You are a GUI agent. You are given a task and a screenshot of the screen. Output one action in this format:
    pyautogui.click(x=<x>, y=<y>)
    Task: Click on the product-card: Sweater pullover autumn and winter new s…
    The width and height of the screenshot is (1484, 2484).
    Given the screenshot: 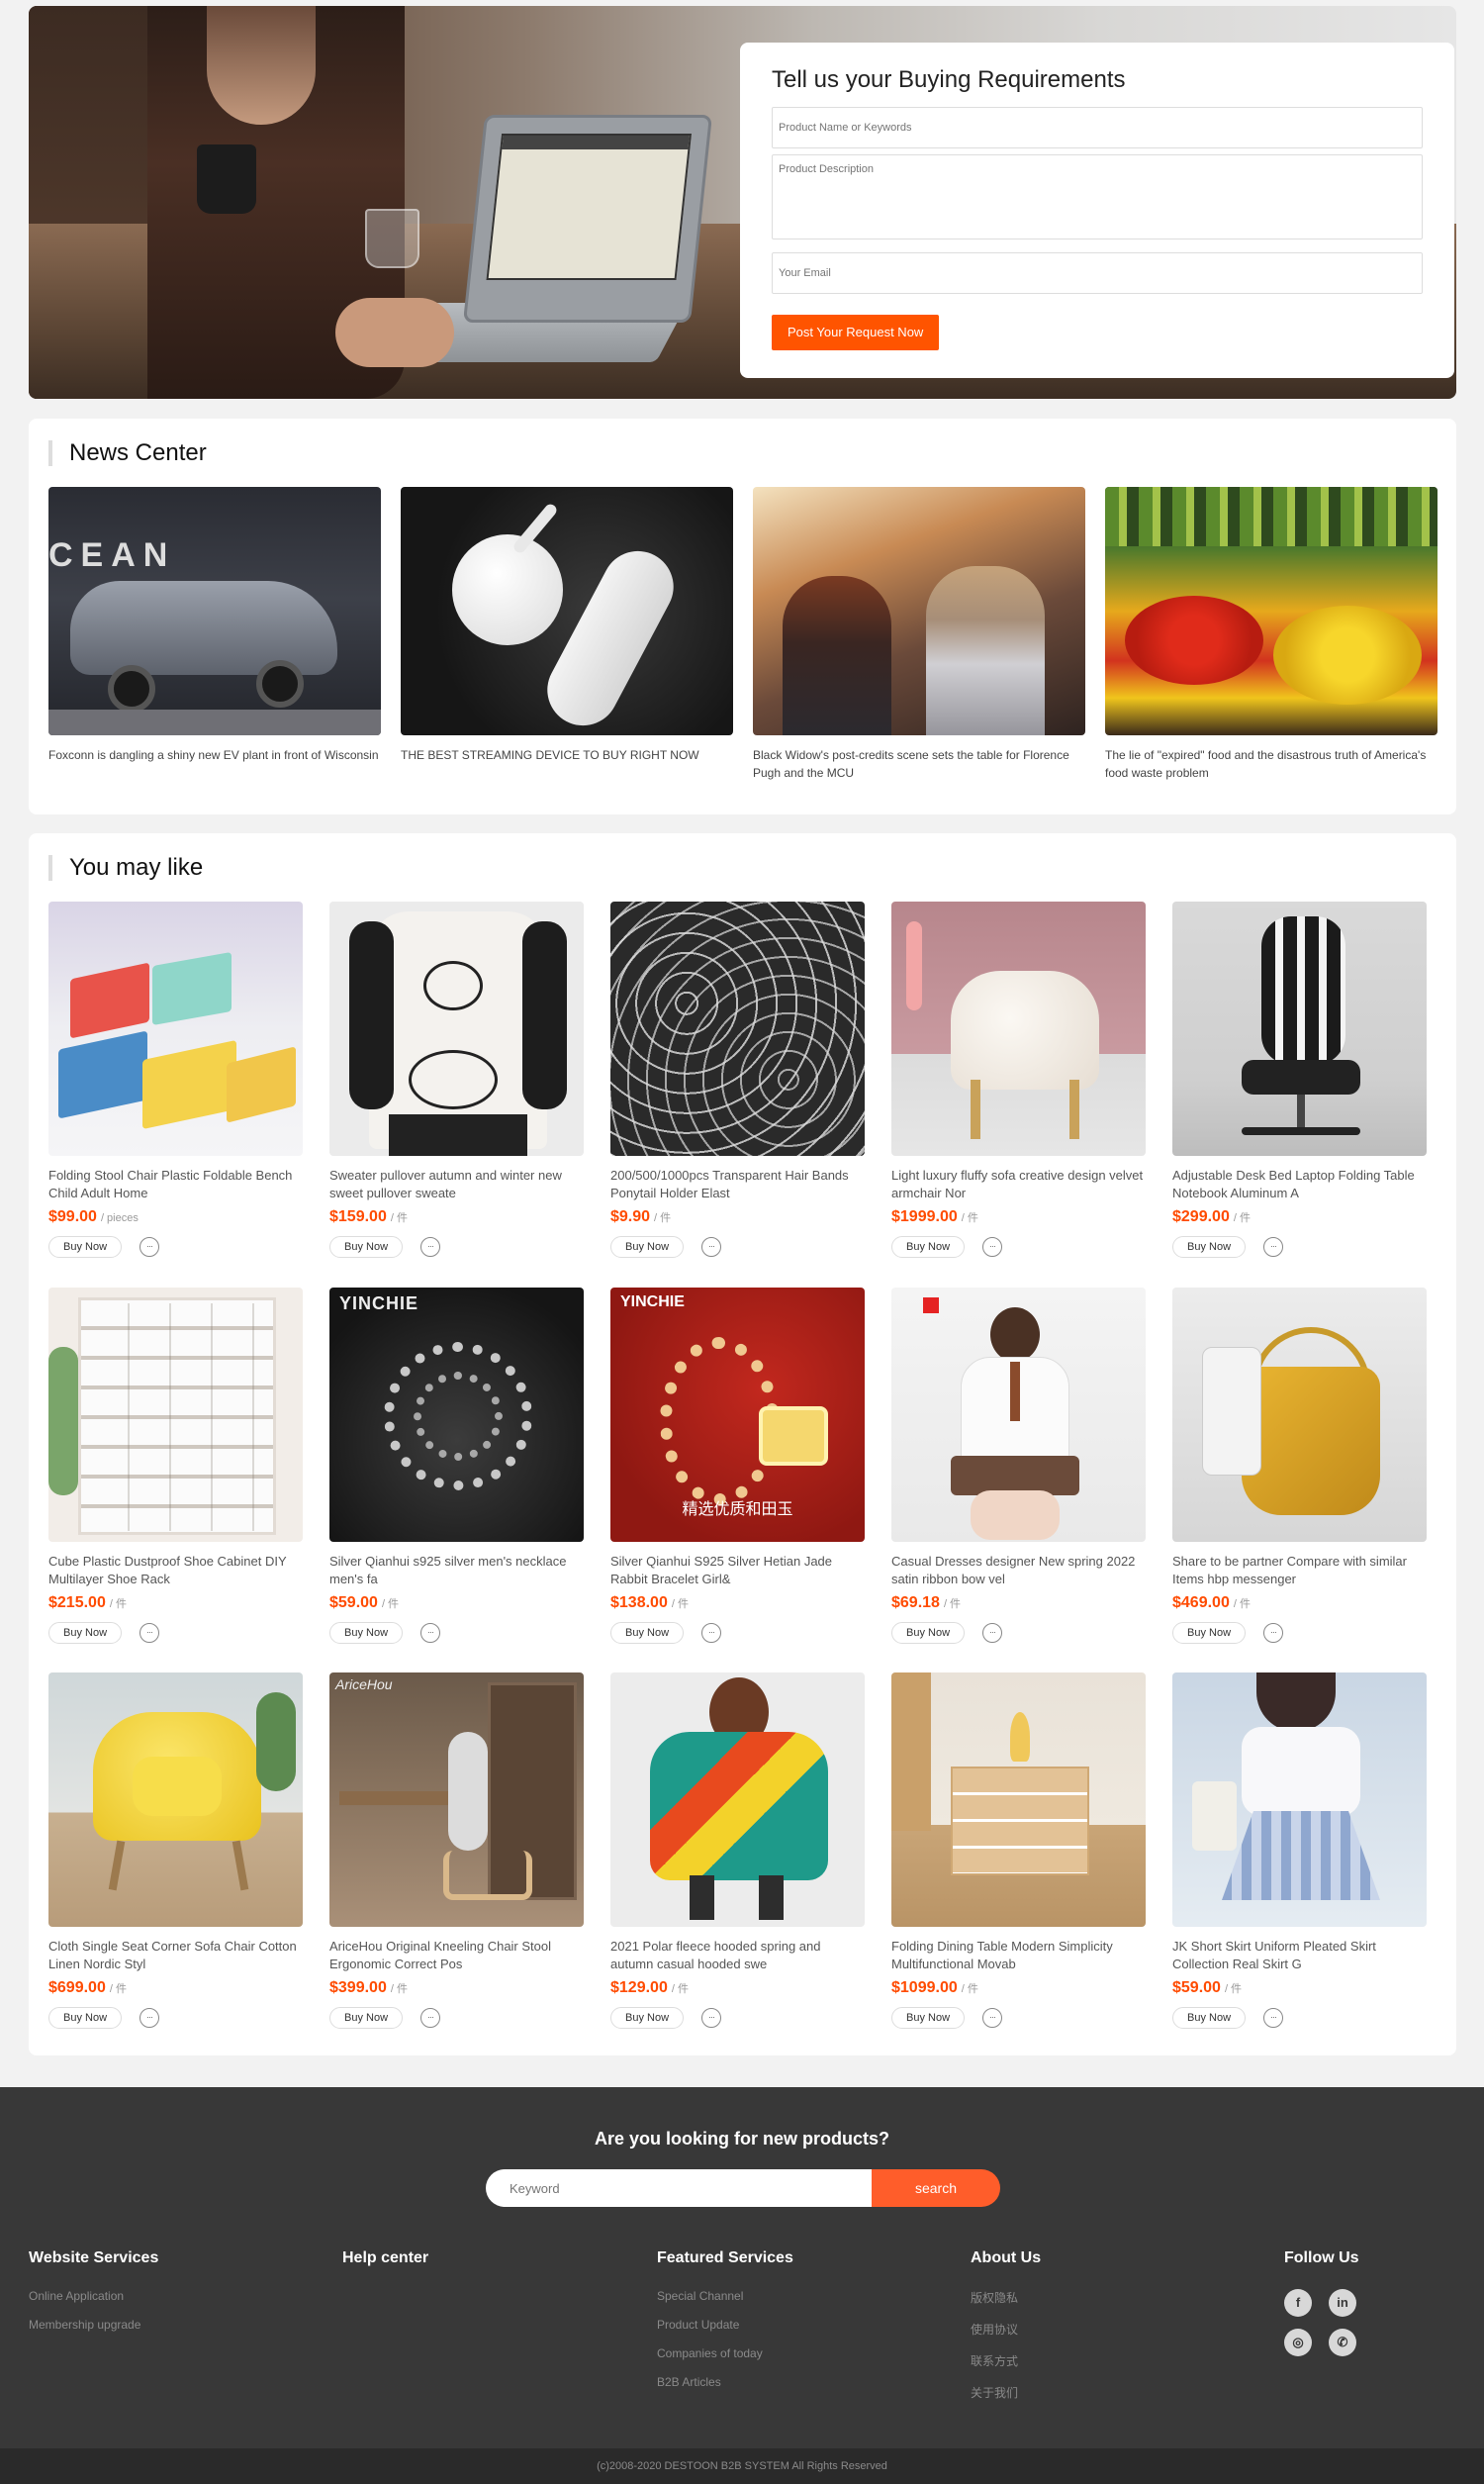 What is the action you would take?
    pyautogui.click(x=456, y=1080)
    